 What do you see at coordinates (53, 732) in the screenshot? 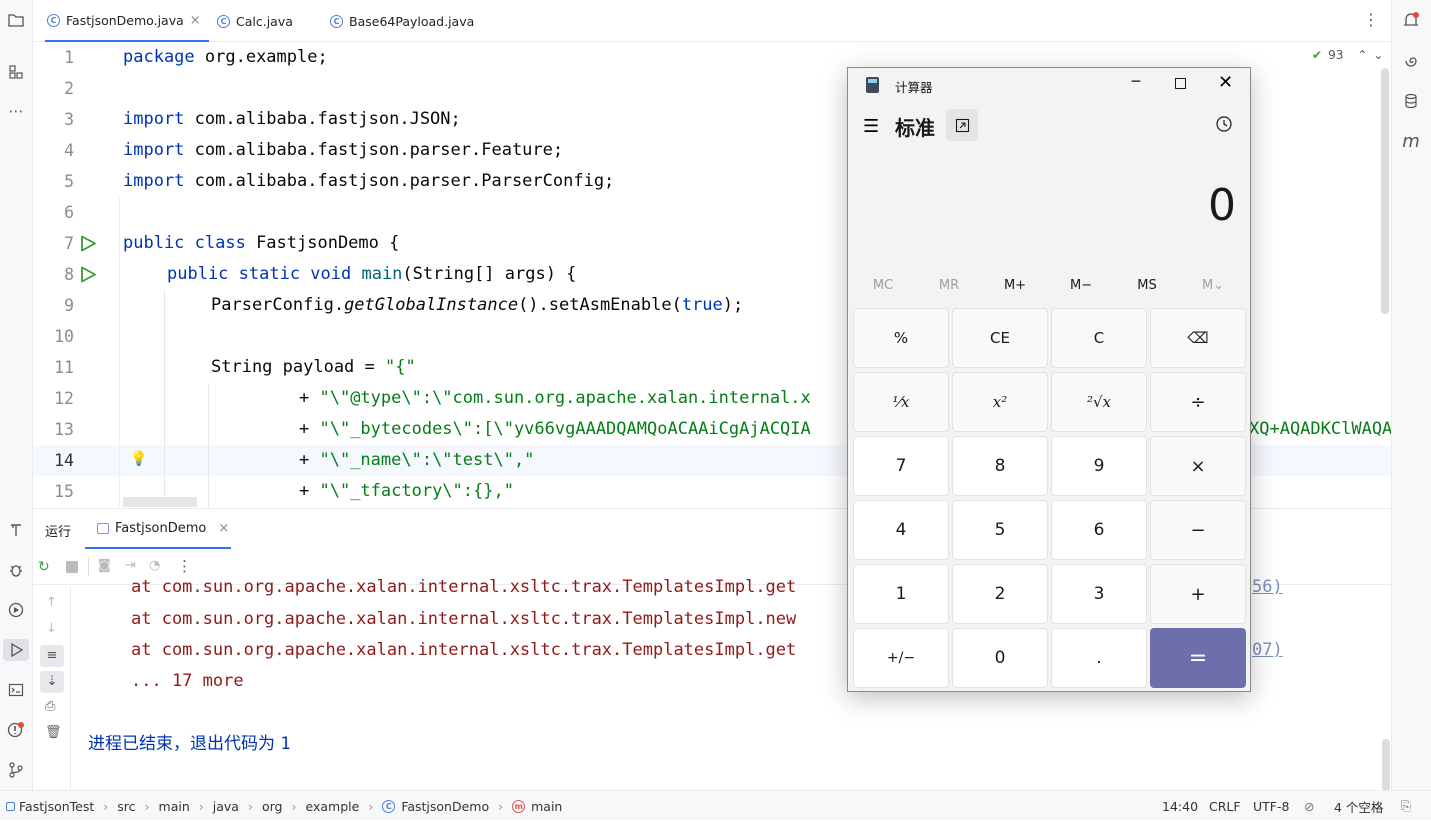
I see `trash-icon: 🗑` at bounding box center [53, 732].